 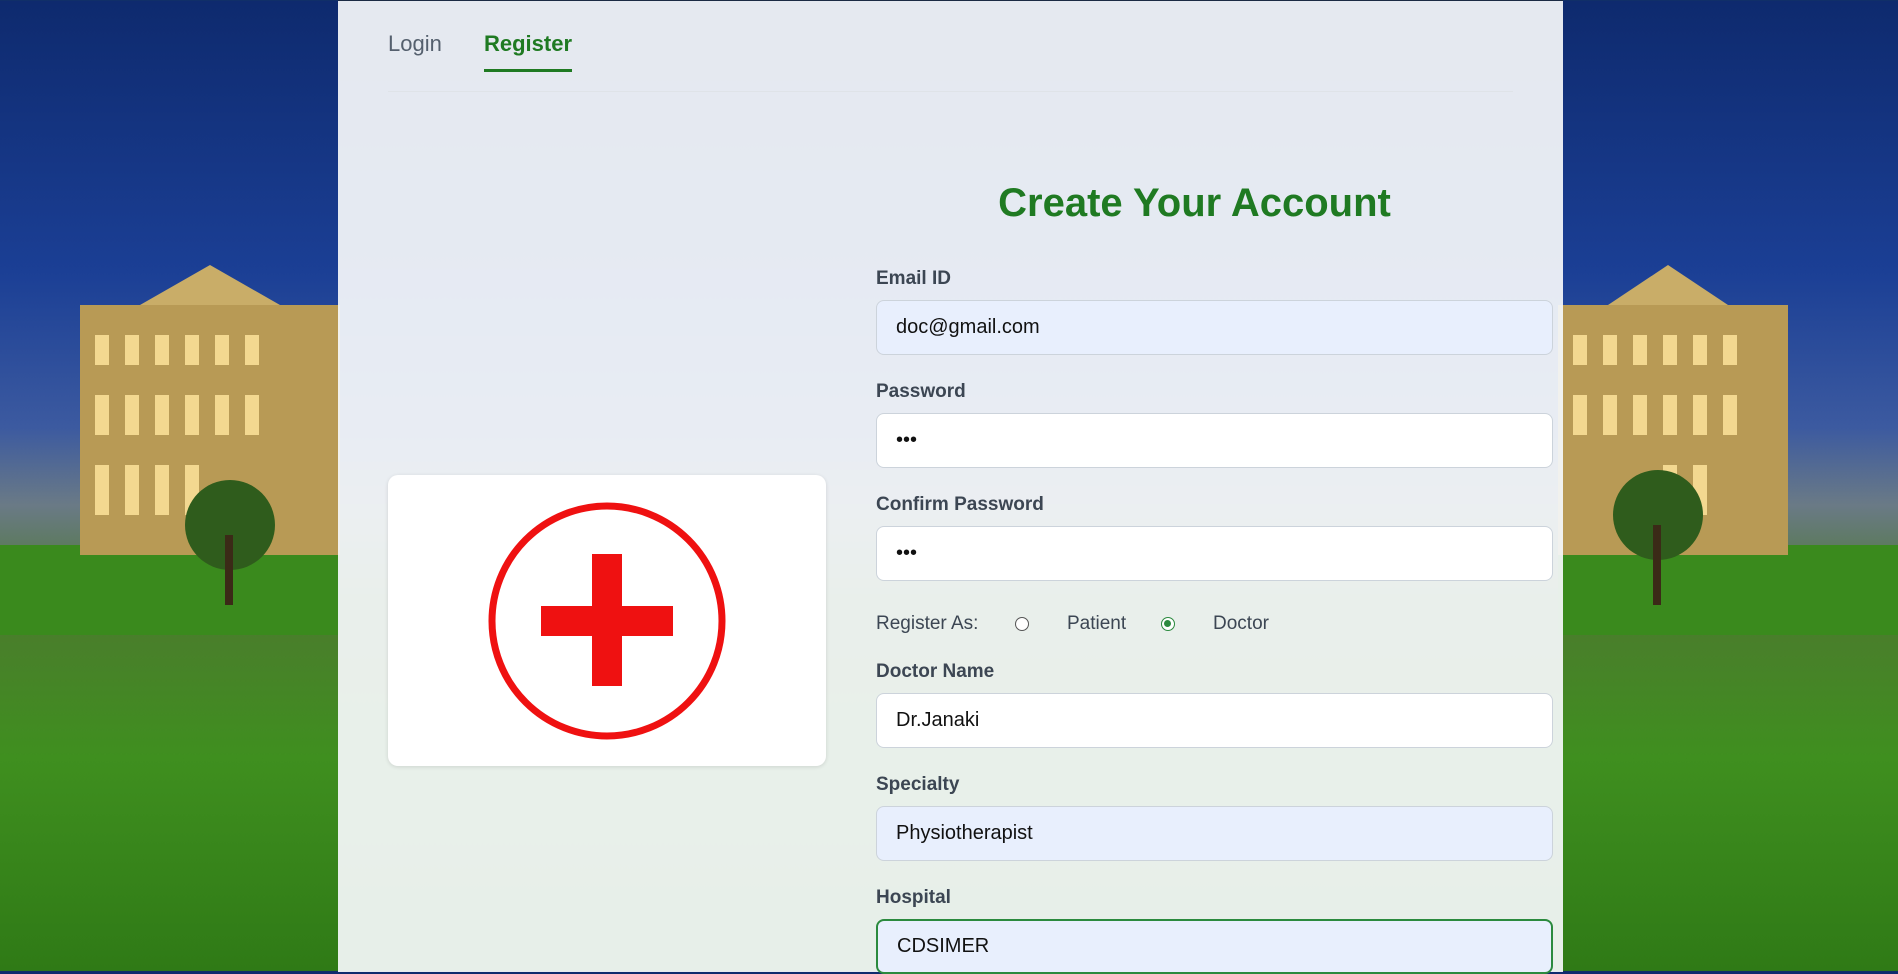 What do you see at coordinates (1214, 946) in the screenshot?
I see `hospital-field` at bounding box center [1214, 946].